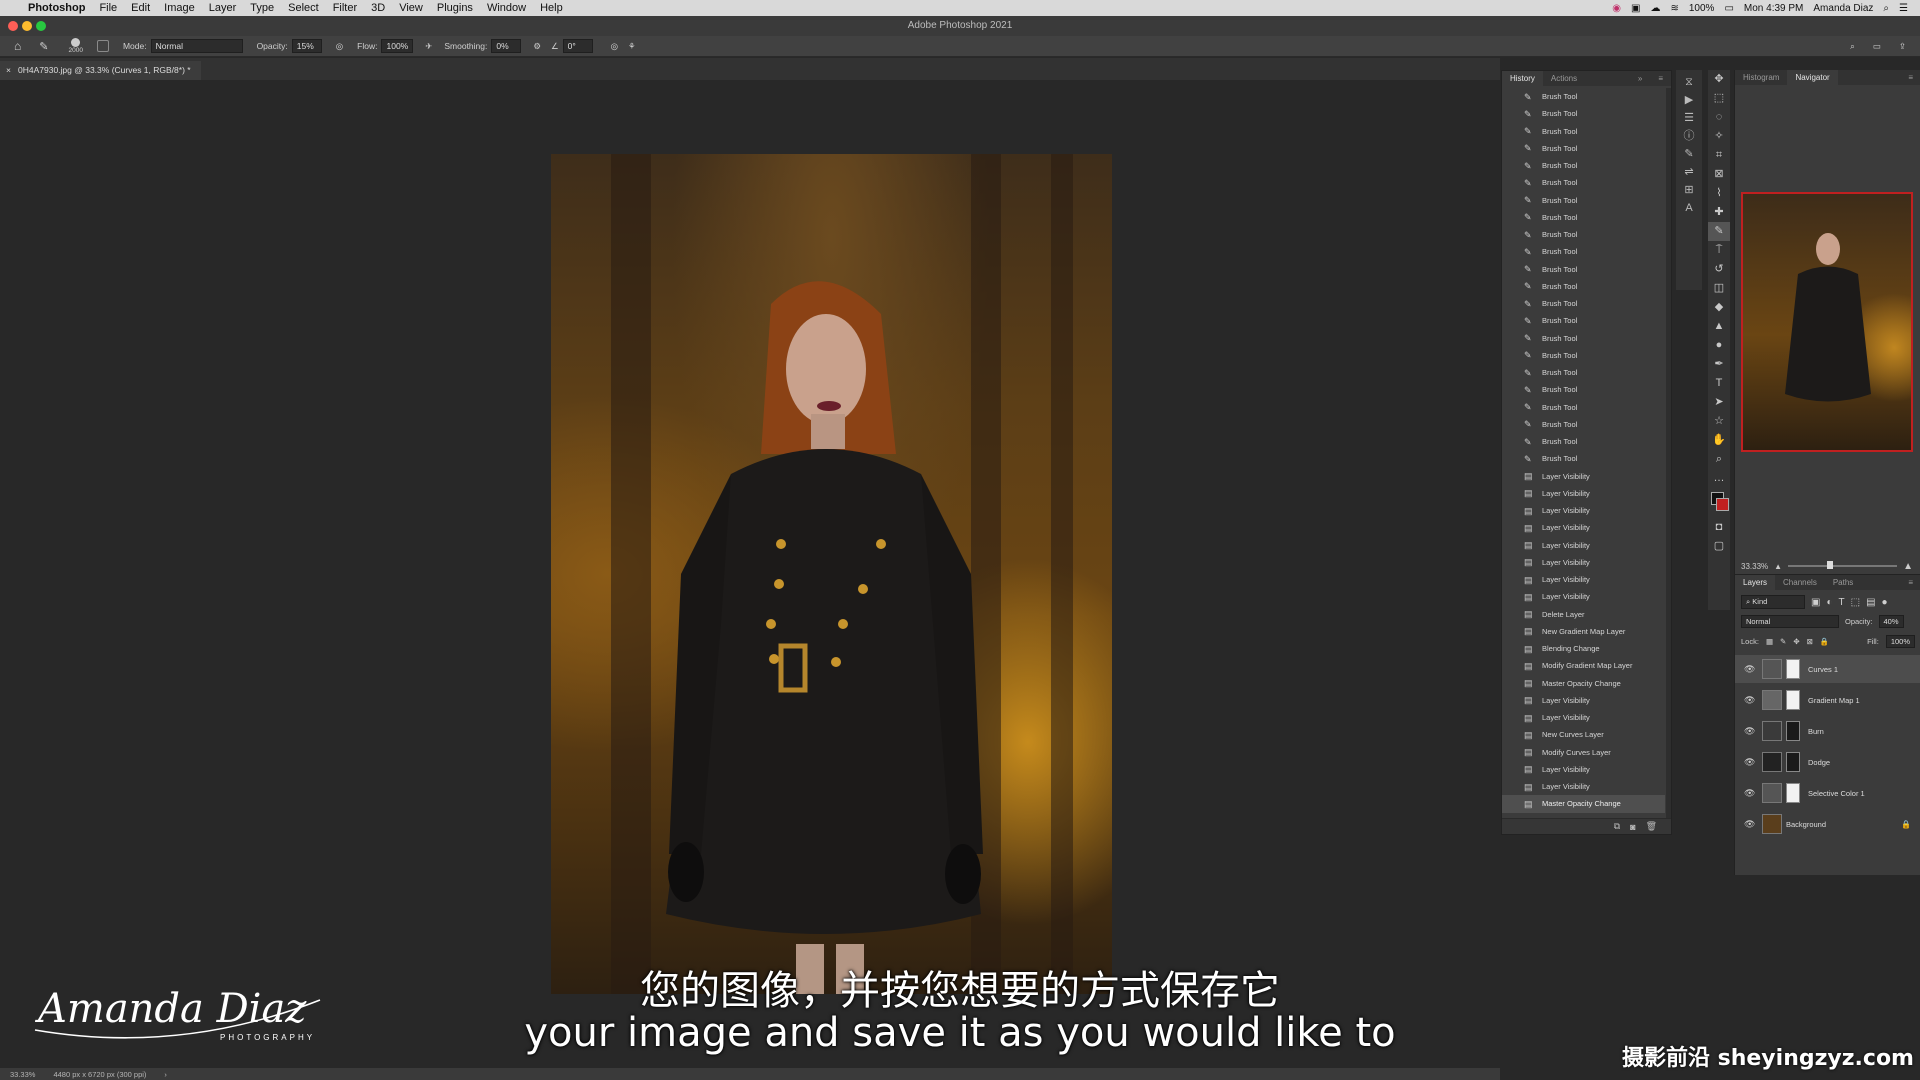 The width and height of the screenshot is (1920, 1080). I want to click on type-tool-icon: T, so click(1719, 383).